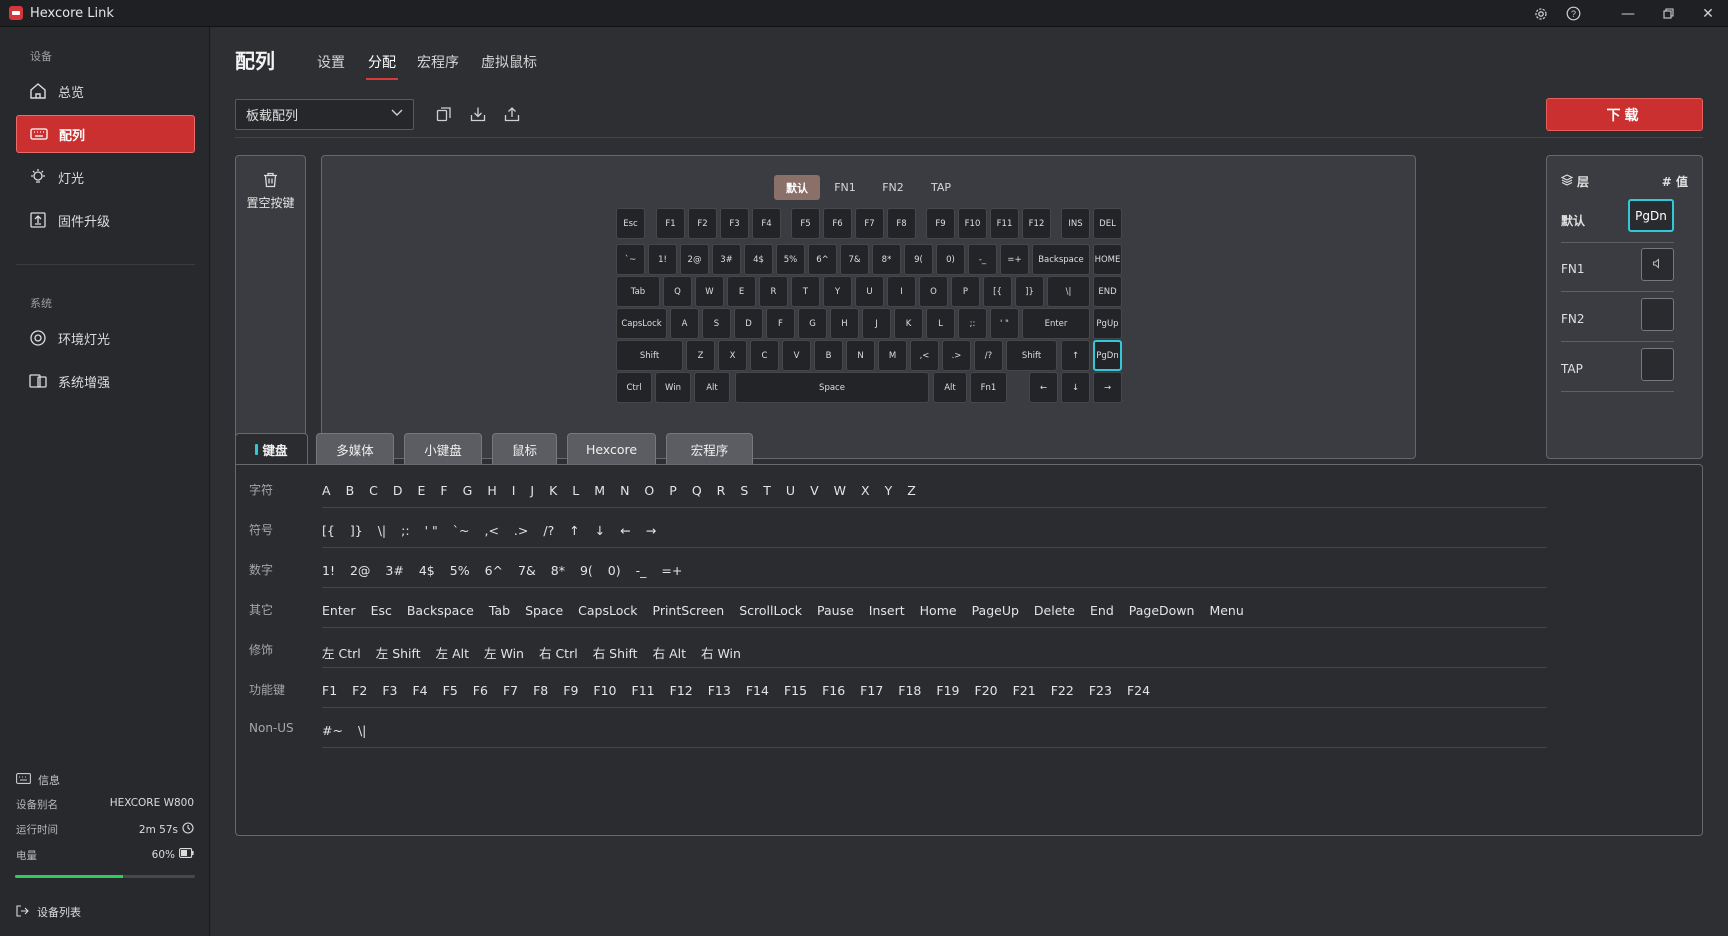  I want to click on picker-key: M, so click(599, 490).